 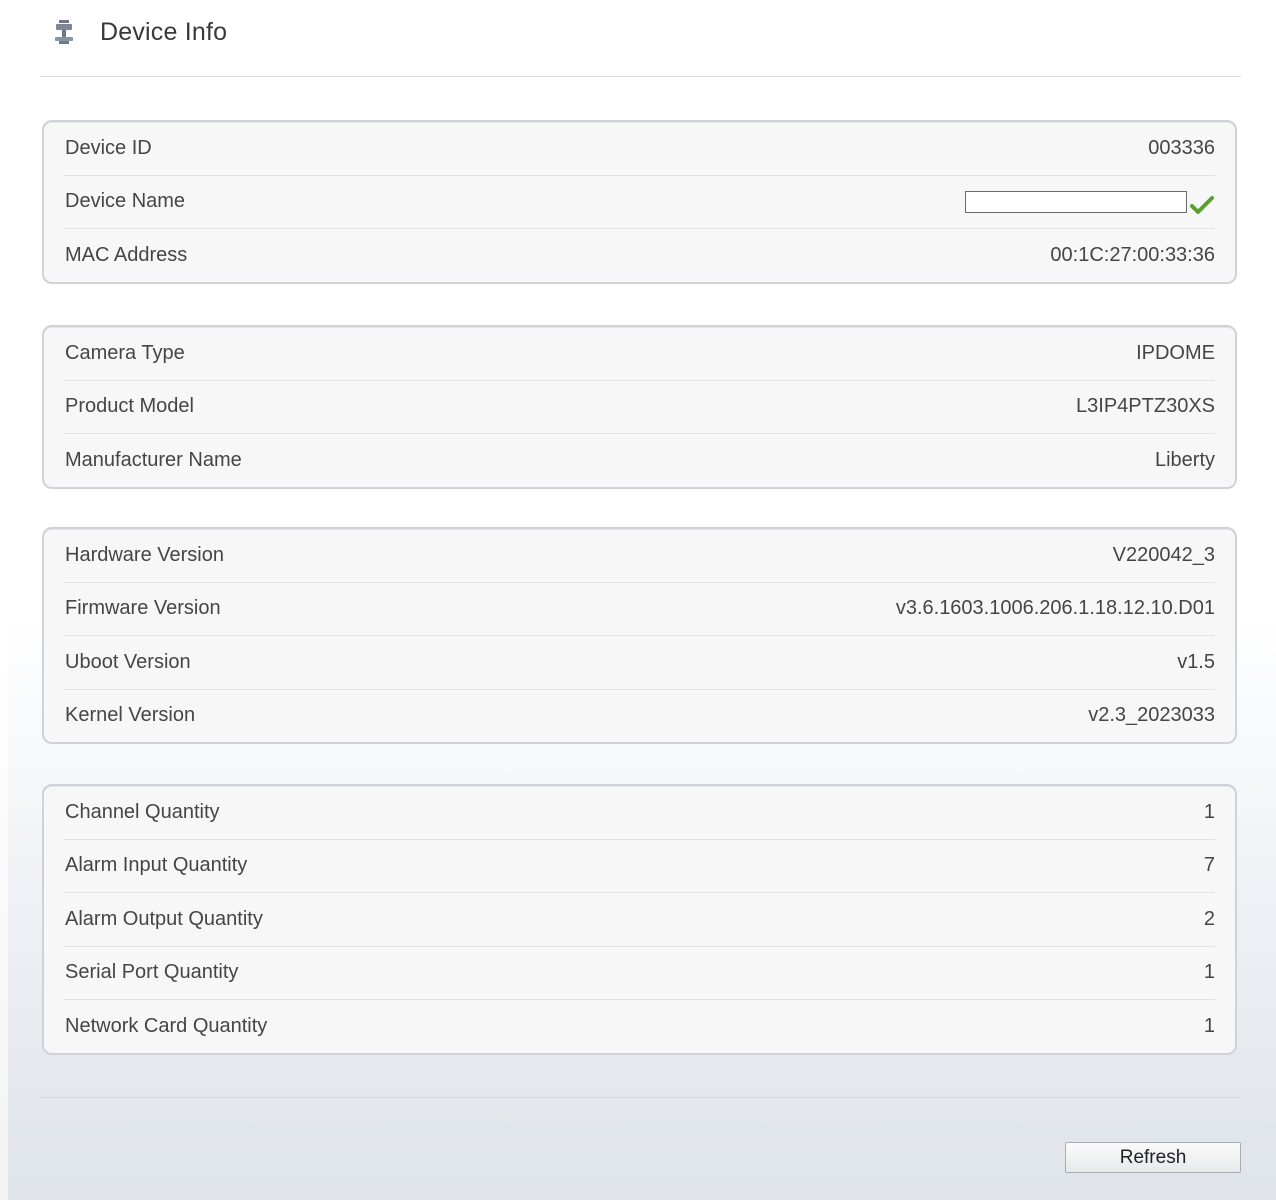 What do you see at coordinates (639, 973) in the screenshot?
I see `info-row-serial-port-quantity: Serial Port Quantity 1` at bounding box center [639, 973].